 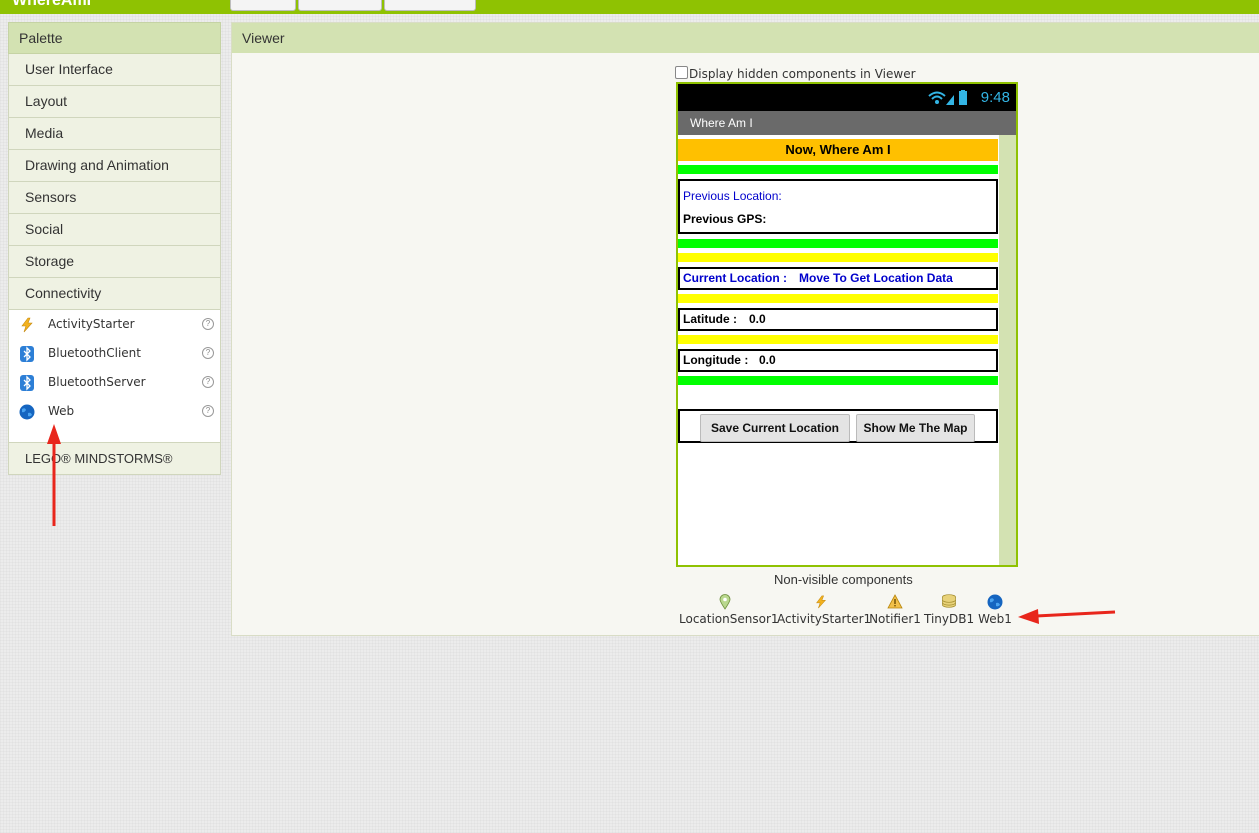 What do you see at coordinates (1067, 616) in the screenshot?
I see `red-arrow-left-icon` at bounding box center [1067, 616].